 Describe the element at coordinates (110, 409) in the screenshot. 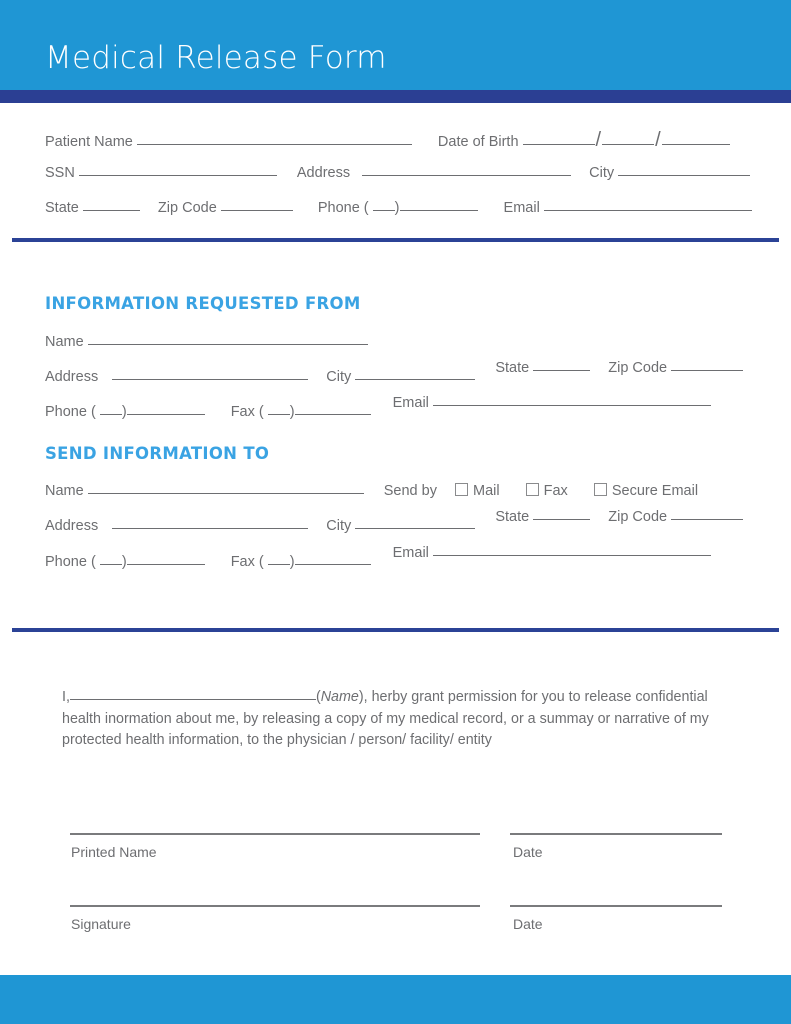

I see `requested-from-phone-area-input-line` at that location.